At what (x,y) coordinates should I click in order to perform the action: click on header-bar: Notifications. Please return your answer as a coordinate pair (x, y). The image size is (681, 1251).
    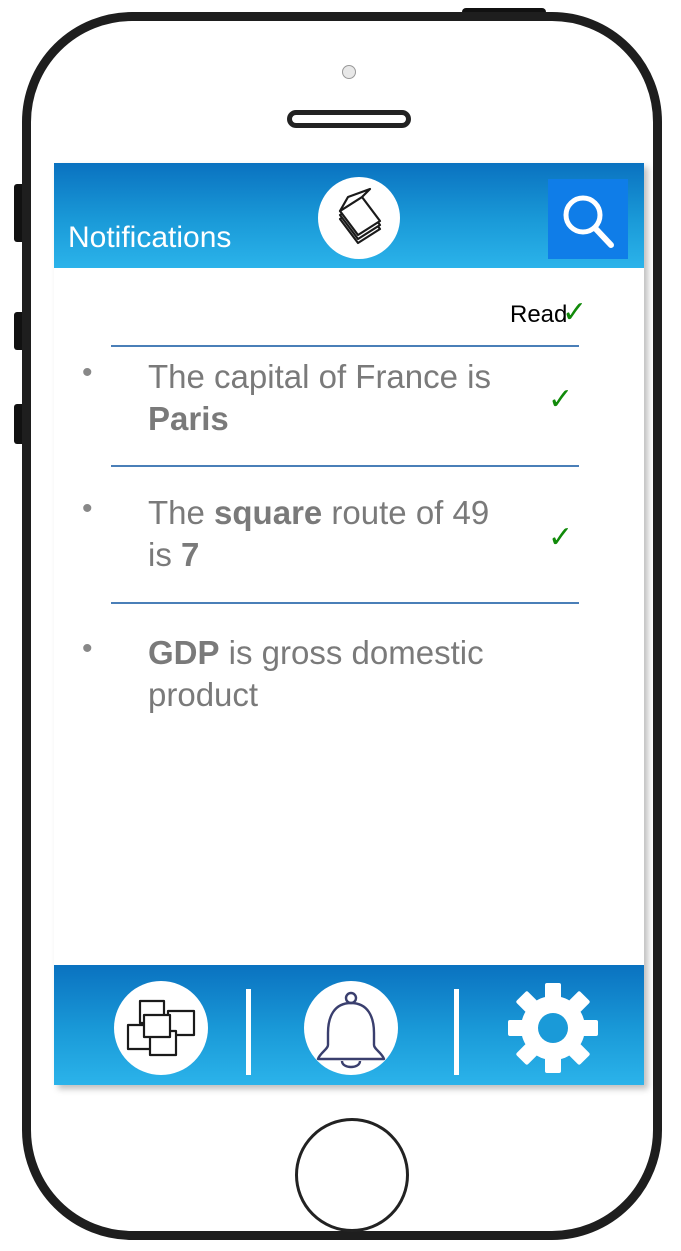
    Looking at the image, I should click on (349, 215).